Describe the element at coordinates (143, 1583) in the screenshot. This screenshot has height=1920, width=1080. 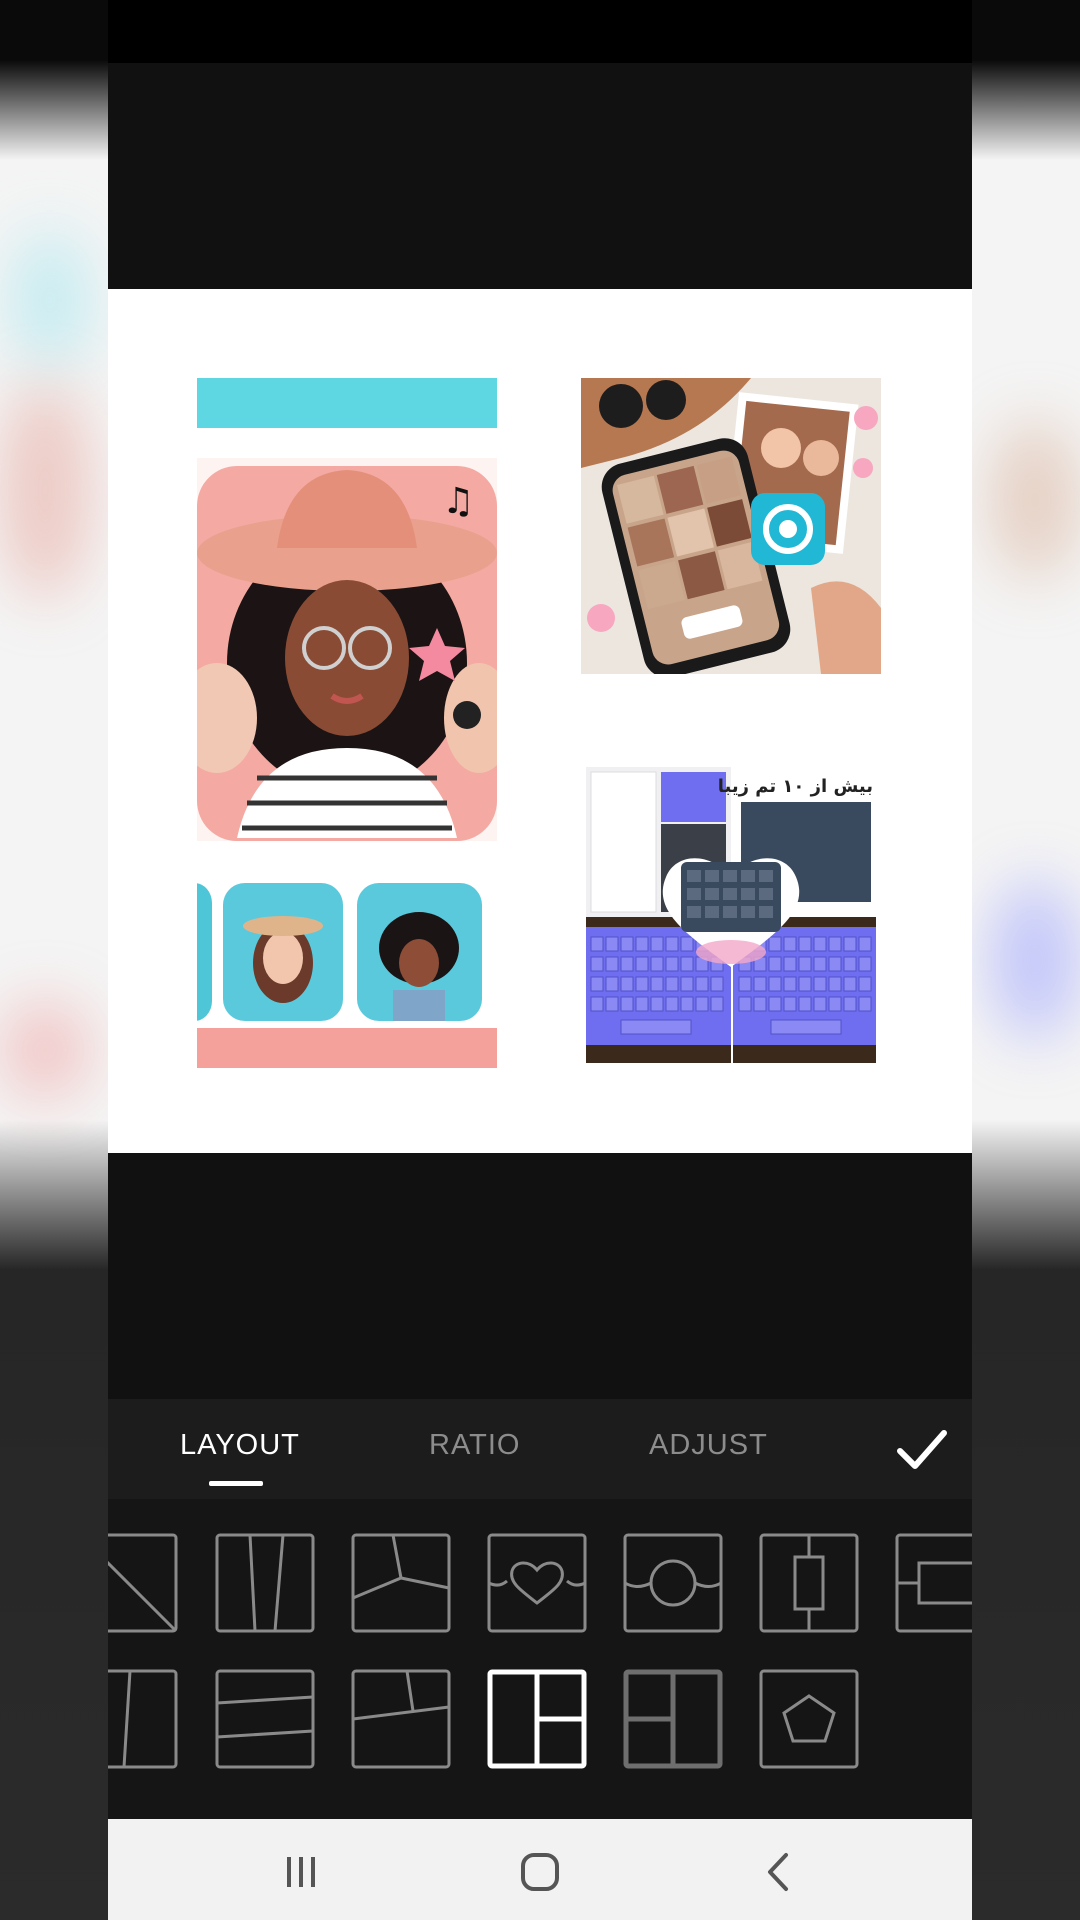
I see `layout-option-diagonal-split` at that location.